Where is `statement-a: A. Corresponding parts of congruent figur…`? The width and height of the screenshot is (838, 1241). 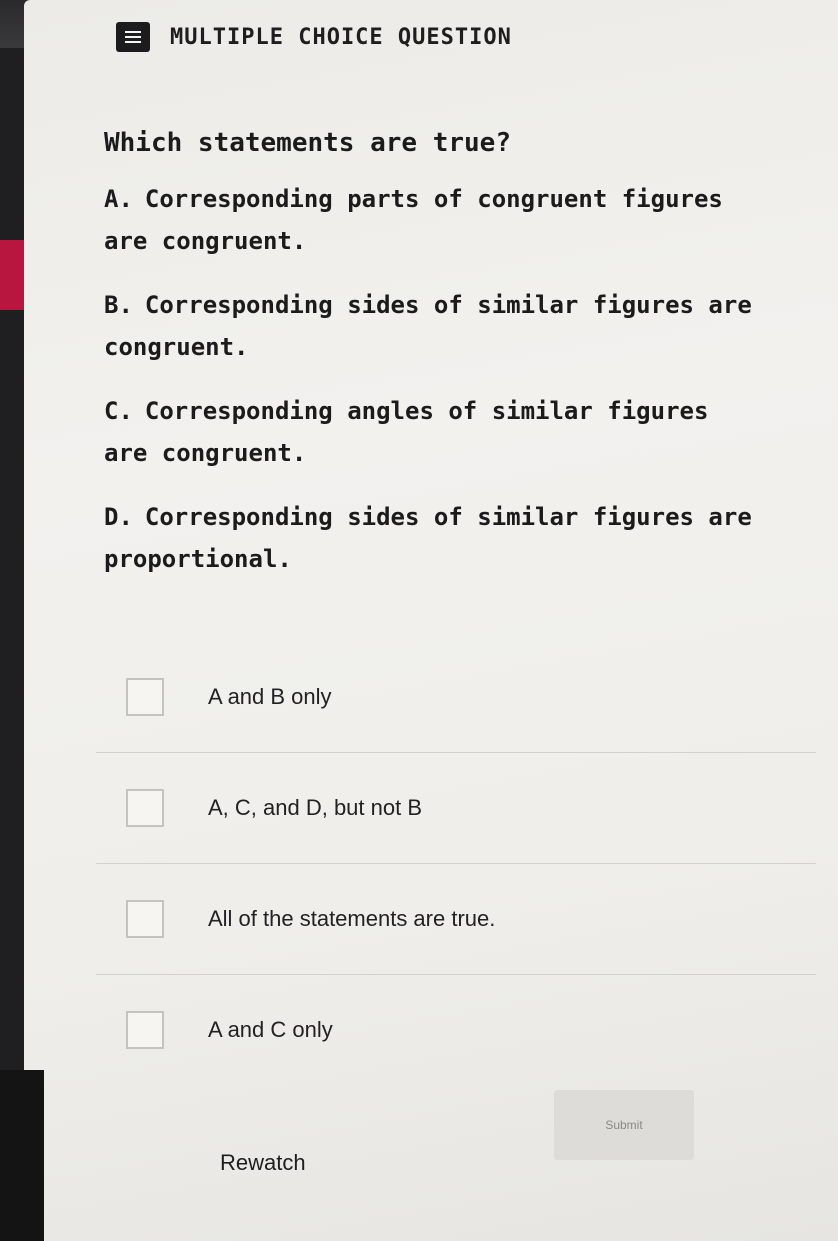 statement-a: A. Corresponding parts of congruent figur… is located at coordinates (434, 220).